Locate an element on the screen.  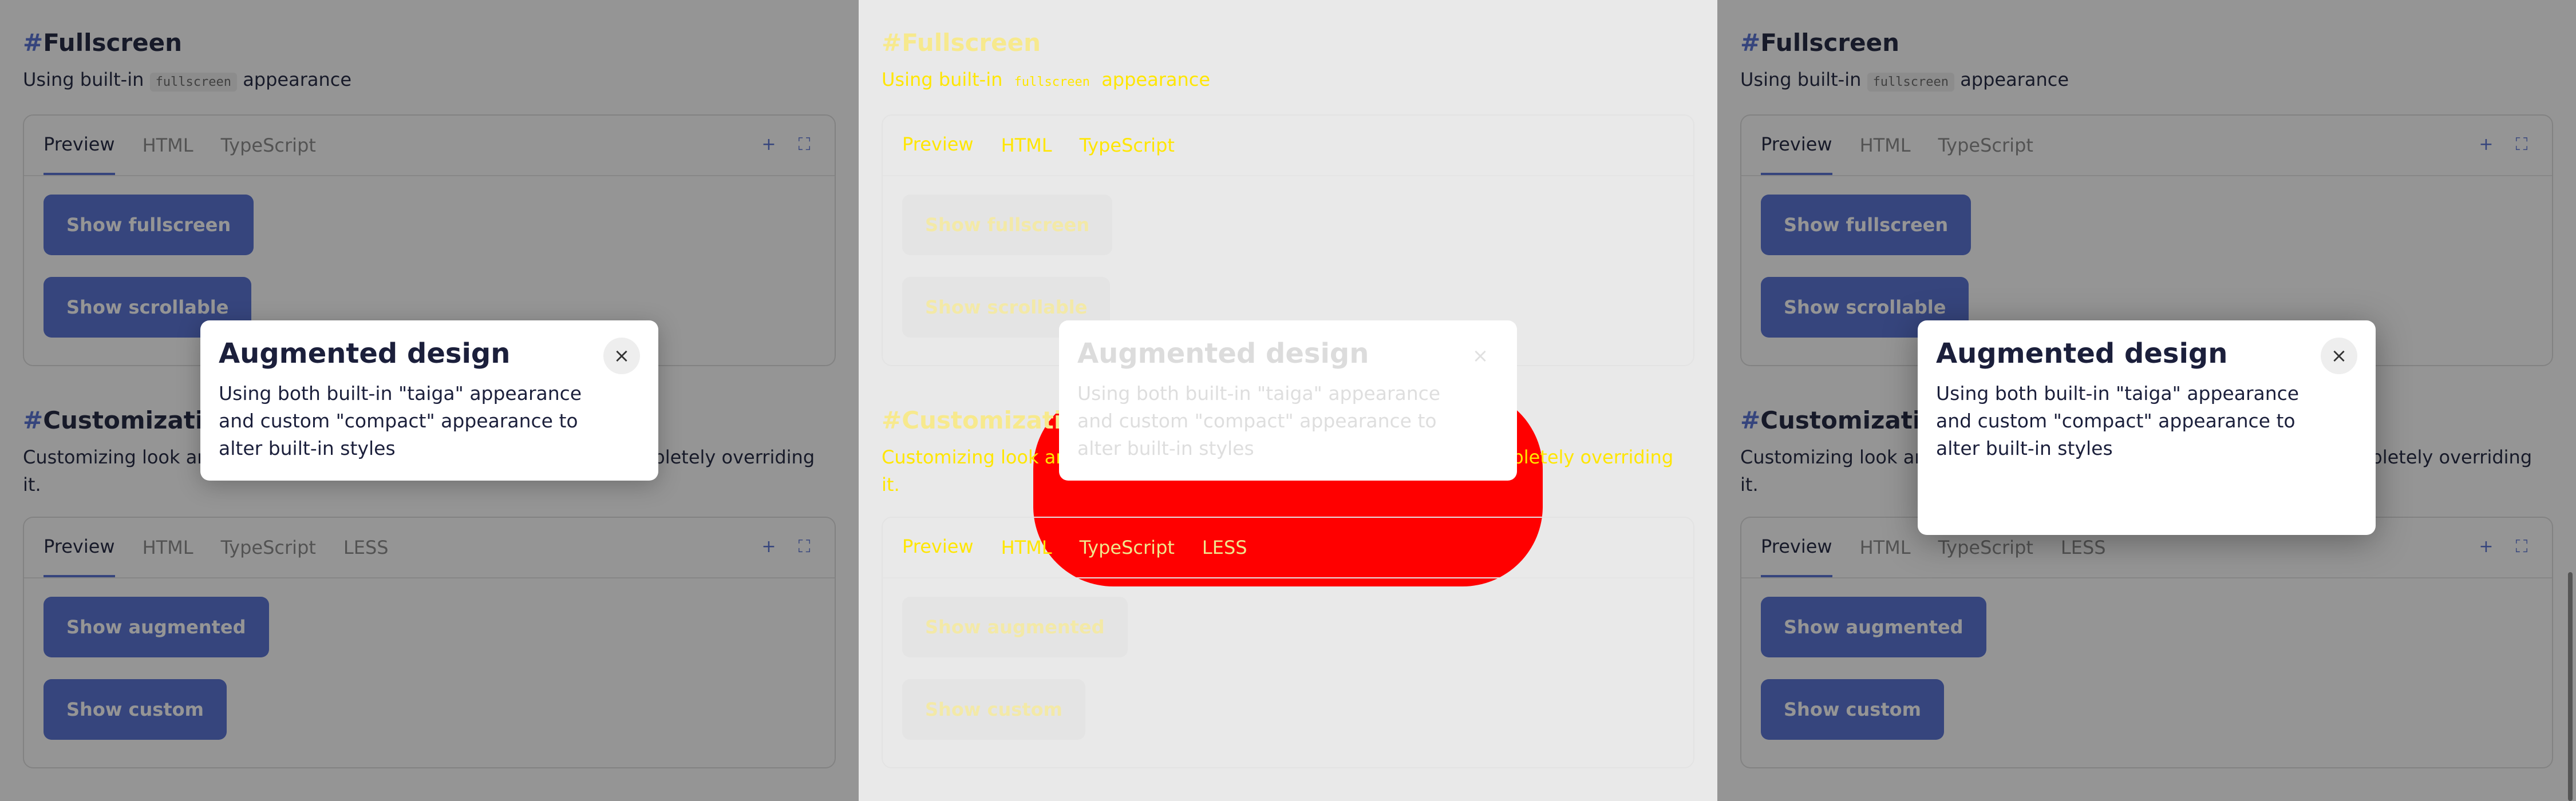
desc-text: appearance is located at coordinates (1156, 79).